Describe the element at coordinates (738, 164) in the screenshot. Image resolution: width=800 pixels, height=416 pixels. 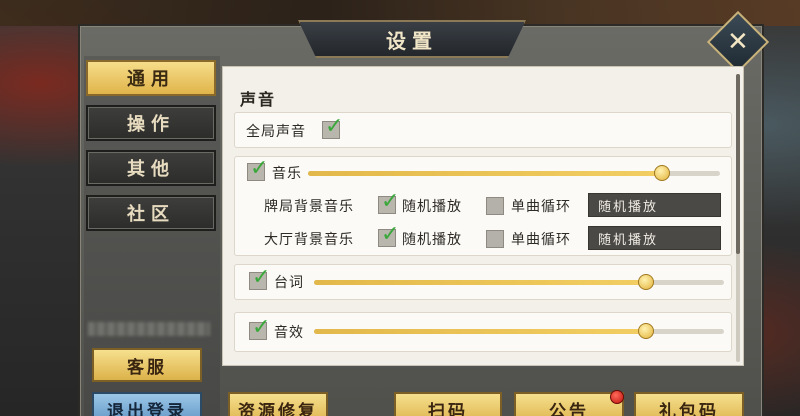
I see `scrollbar-thumb` at that location.